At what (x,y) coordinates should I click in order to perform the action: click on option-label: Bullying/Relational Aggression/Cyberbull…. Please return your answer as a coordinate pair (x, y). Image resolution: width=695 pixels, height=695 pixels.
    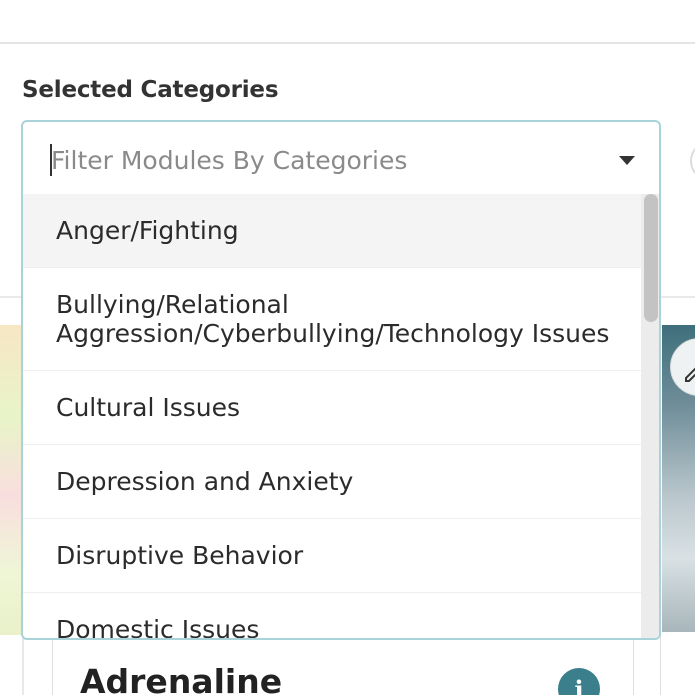
    Looking at the image, I should click on (333, 319).